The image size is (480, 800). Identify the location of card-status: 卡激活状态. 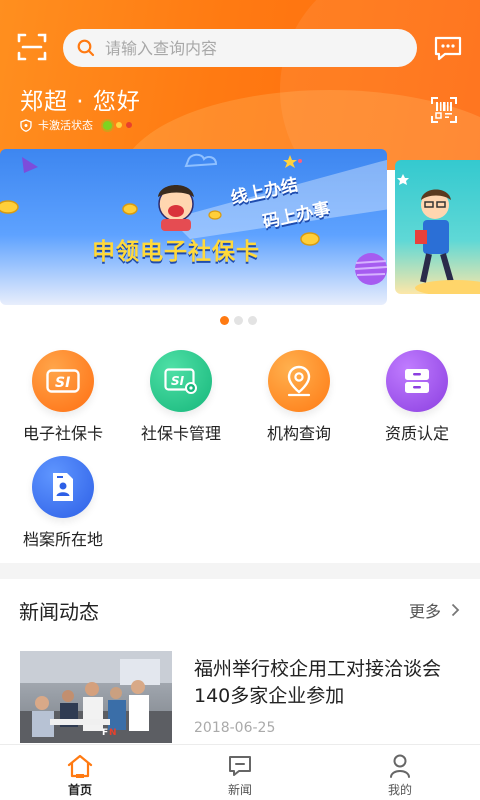
(78, 125).